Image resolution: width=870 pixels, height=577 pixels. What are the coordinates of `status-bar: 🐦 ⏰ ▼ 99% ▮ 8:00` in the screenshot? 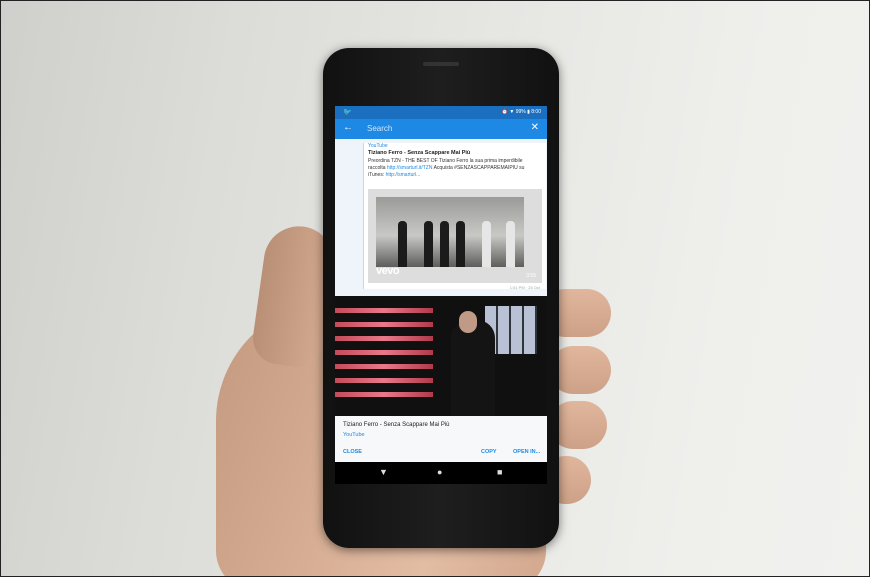 It's located at (441, 112).